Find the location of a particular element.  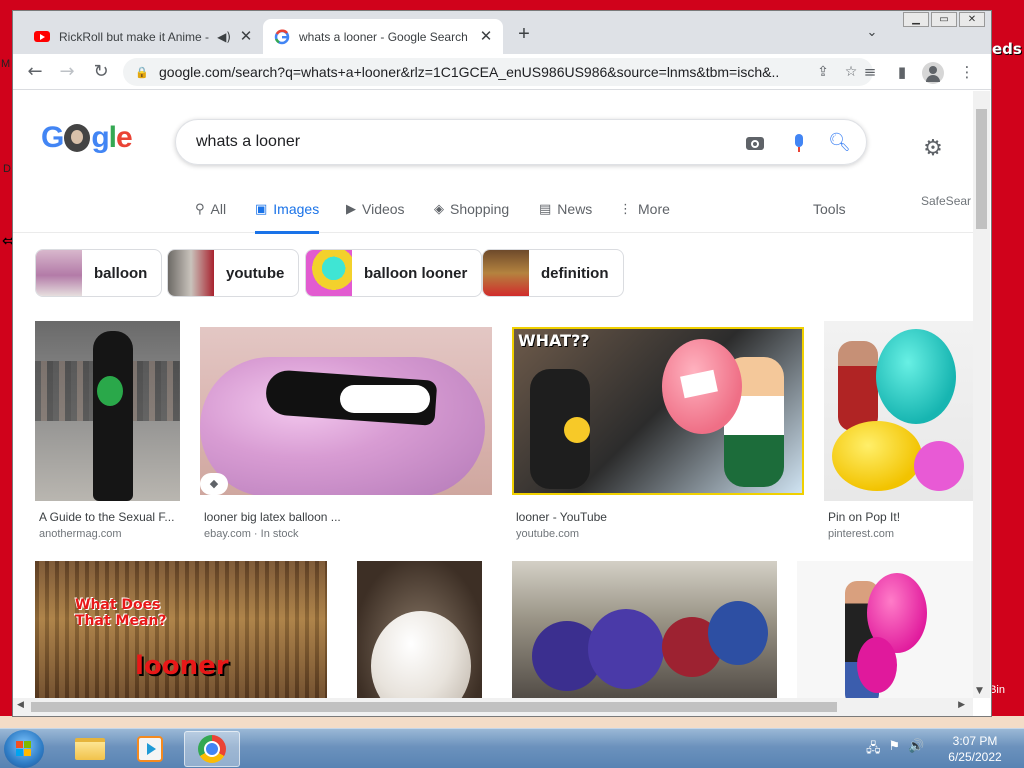

tools-button: Tools is located at coordinates (829, 209).